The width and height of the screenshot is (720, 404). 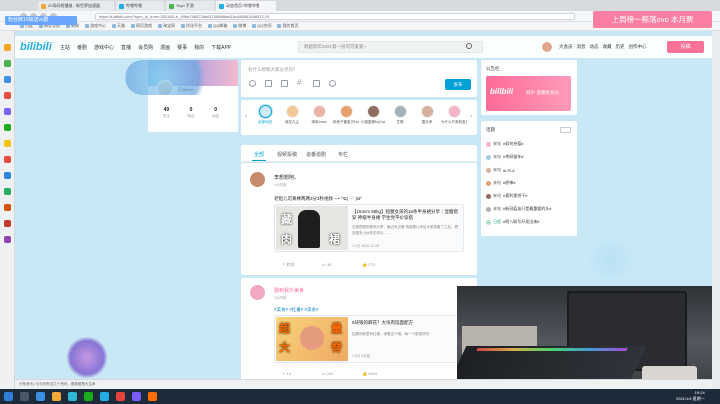 I want to click on bookmark-item: 游戏中心, so click(x=95, y=26).